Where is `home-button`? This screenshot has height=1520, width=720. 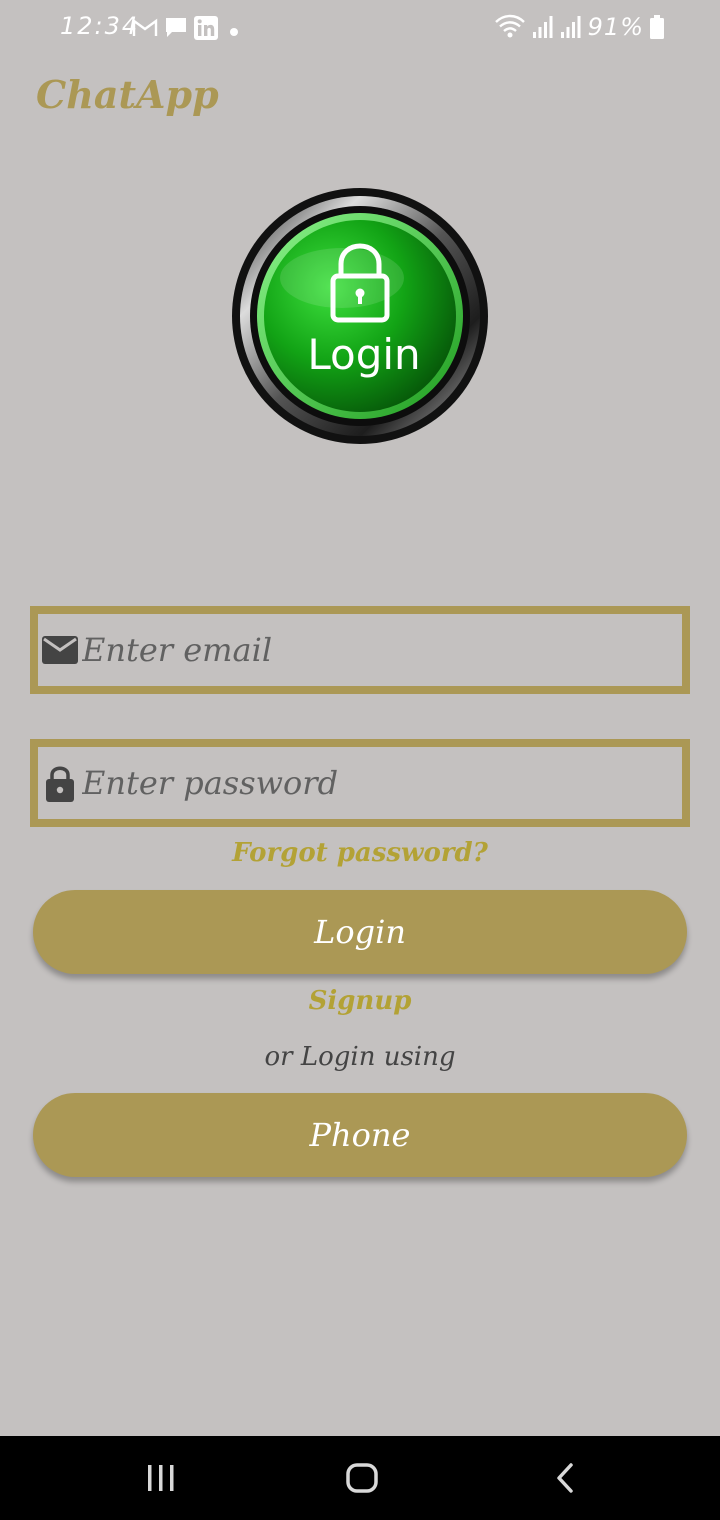
home-button is located at coordinates (362, 1478).